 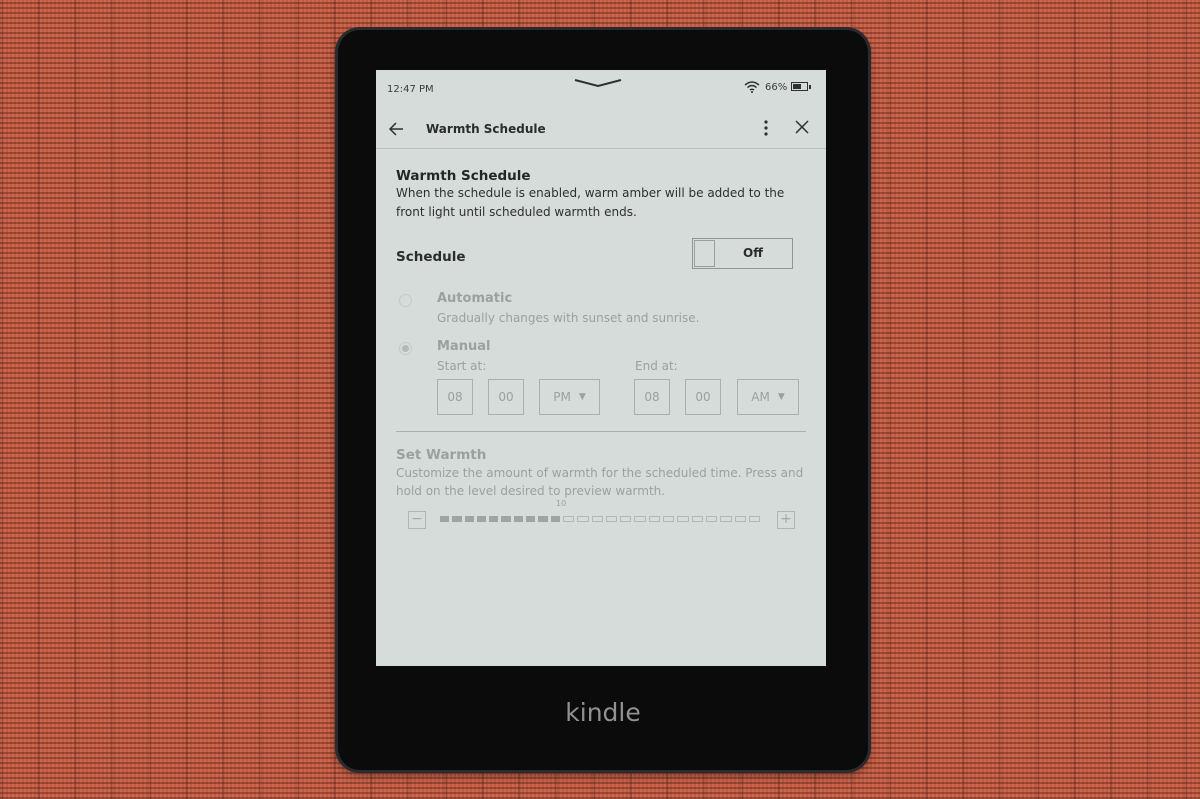 I want to click on battery-icon, so click(x=801, y=86).